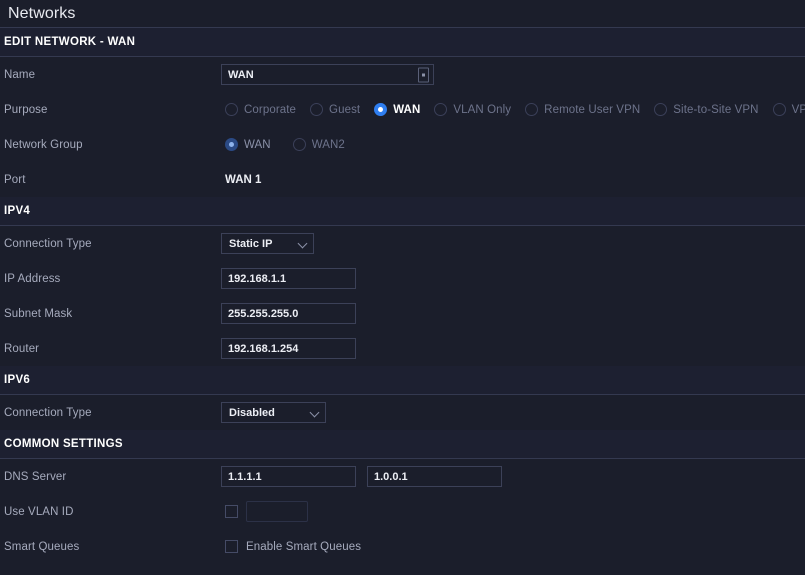 Image resolution: width=805 pixels, height=575 pixels. I want to click on row-router: Router 192.168.1.254, so click(402, 348).